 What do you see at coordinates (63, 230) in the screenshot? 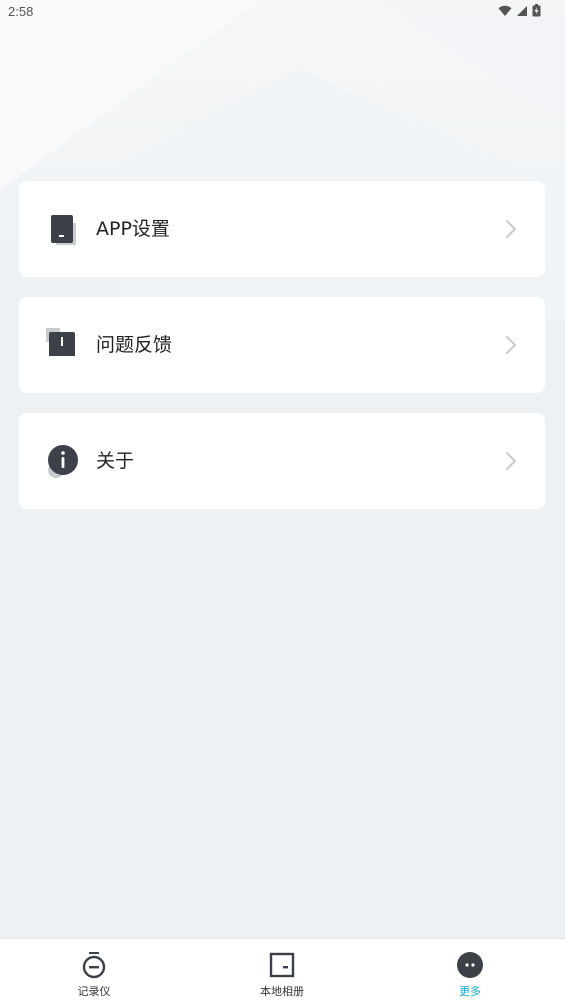
I see `phone-settings-icon` at bounding box center [63, 230].